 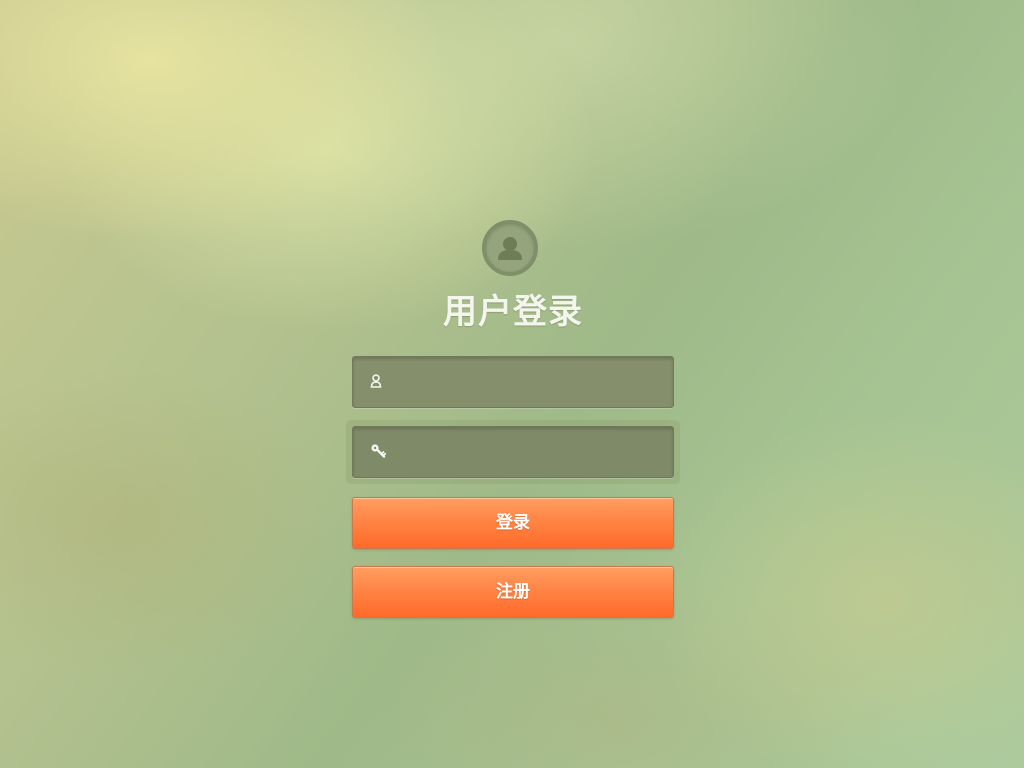 I want to click on username-field-group, so click(x=513, y=382).